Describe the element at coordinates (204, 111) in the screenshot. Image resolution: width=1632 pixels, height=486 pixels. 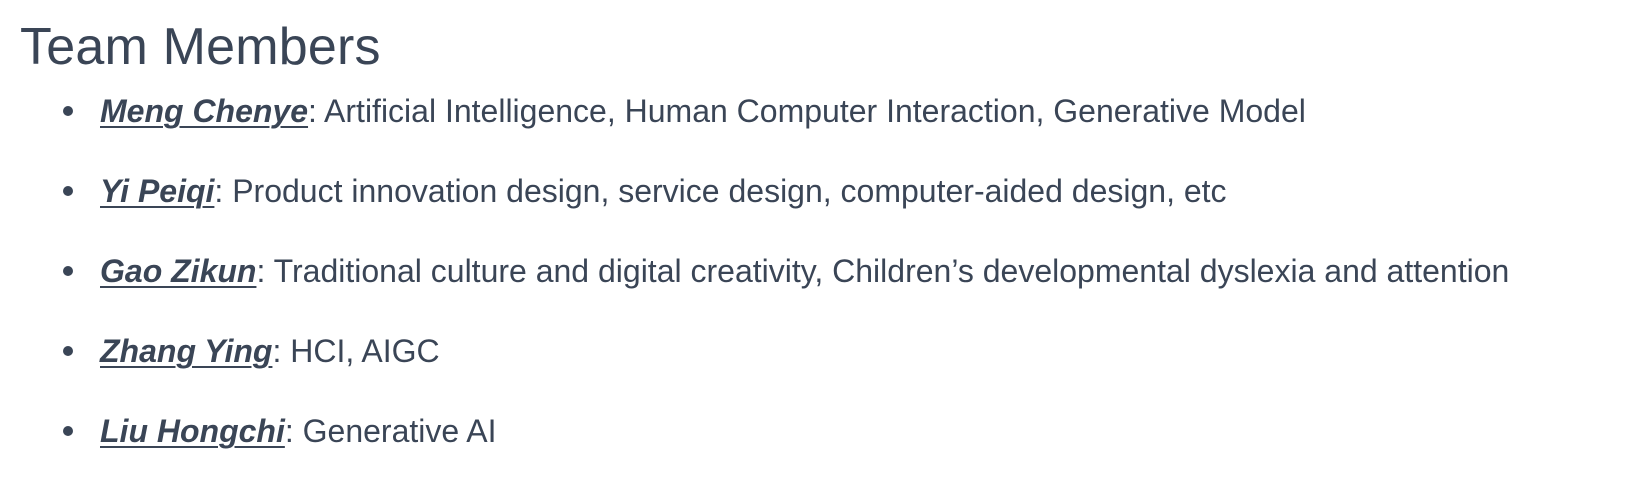
I see `member-name-link: Meng Chenye` at that location.